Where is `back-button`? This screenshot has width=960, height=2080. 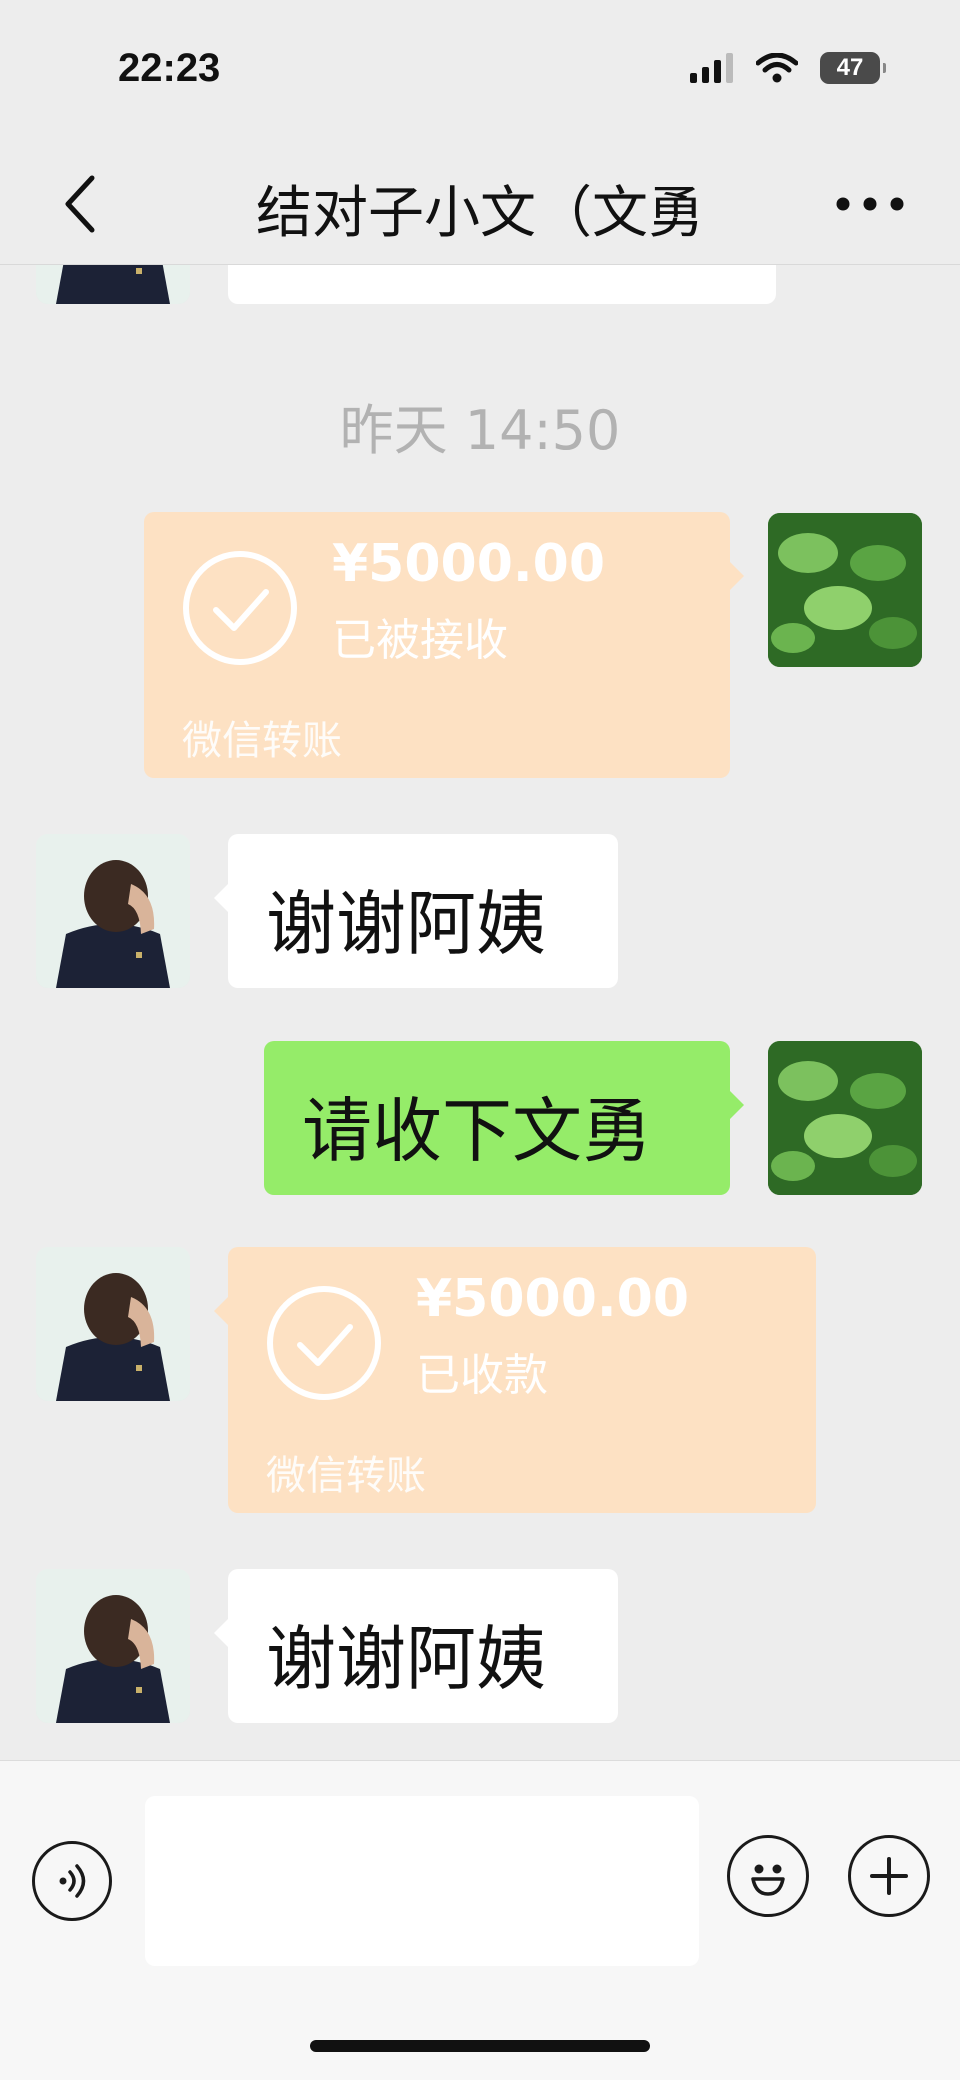 back-button is located at coordinates (80, 204).